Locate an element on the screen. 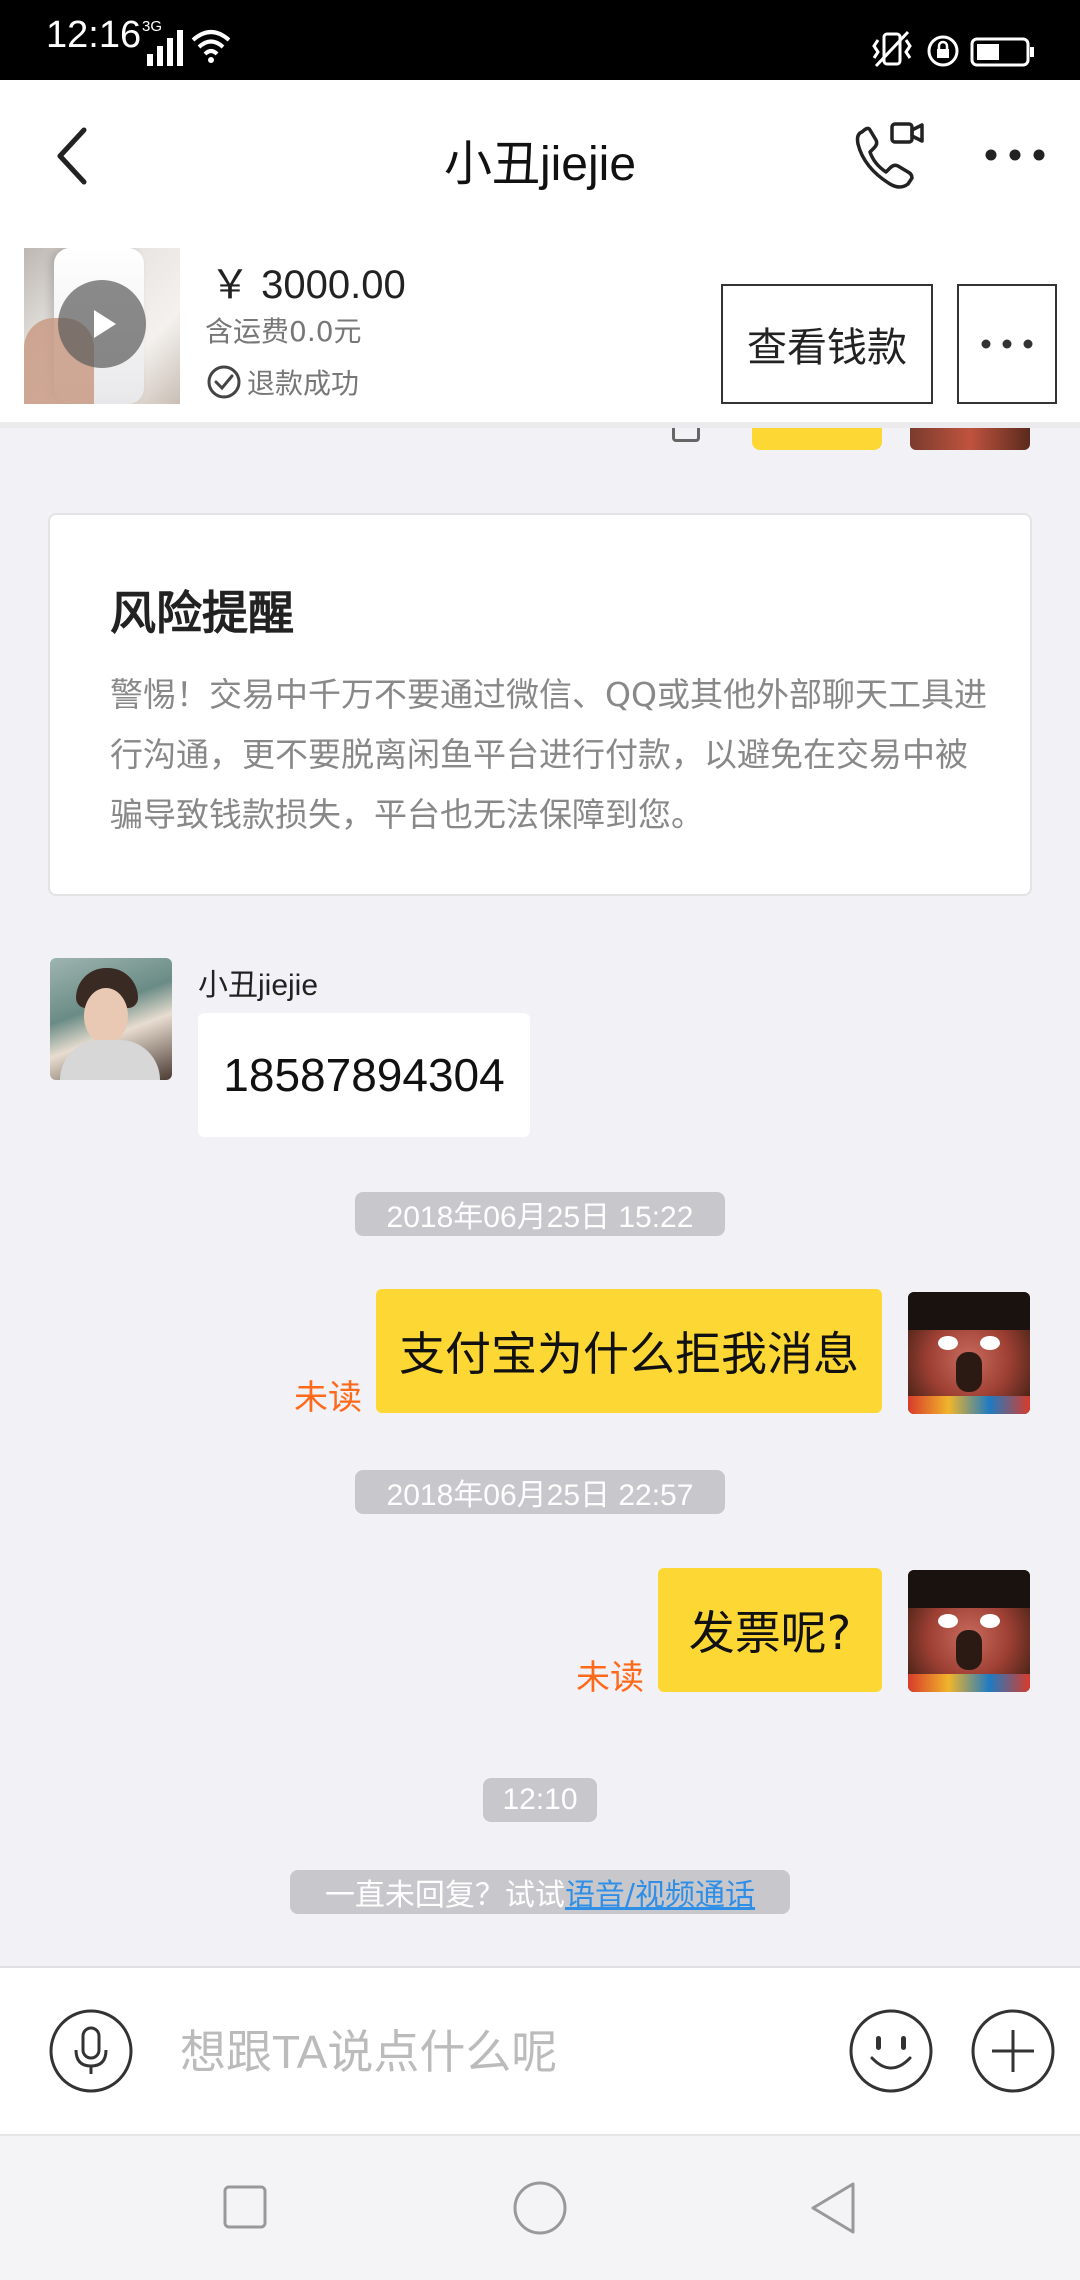 The image size is (1080, 2280). call-suggestion-hint: 一直未回复？试试 语音/视频通话 is located at coordinates (540, 1892).